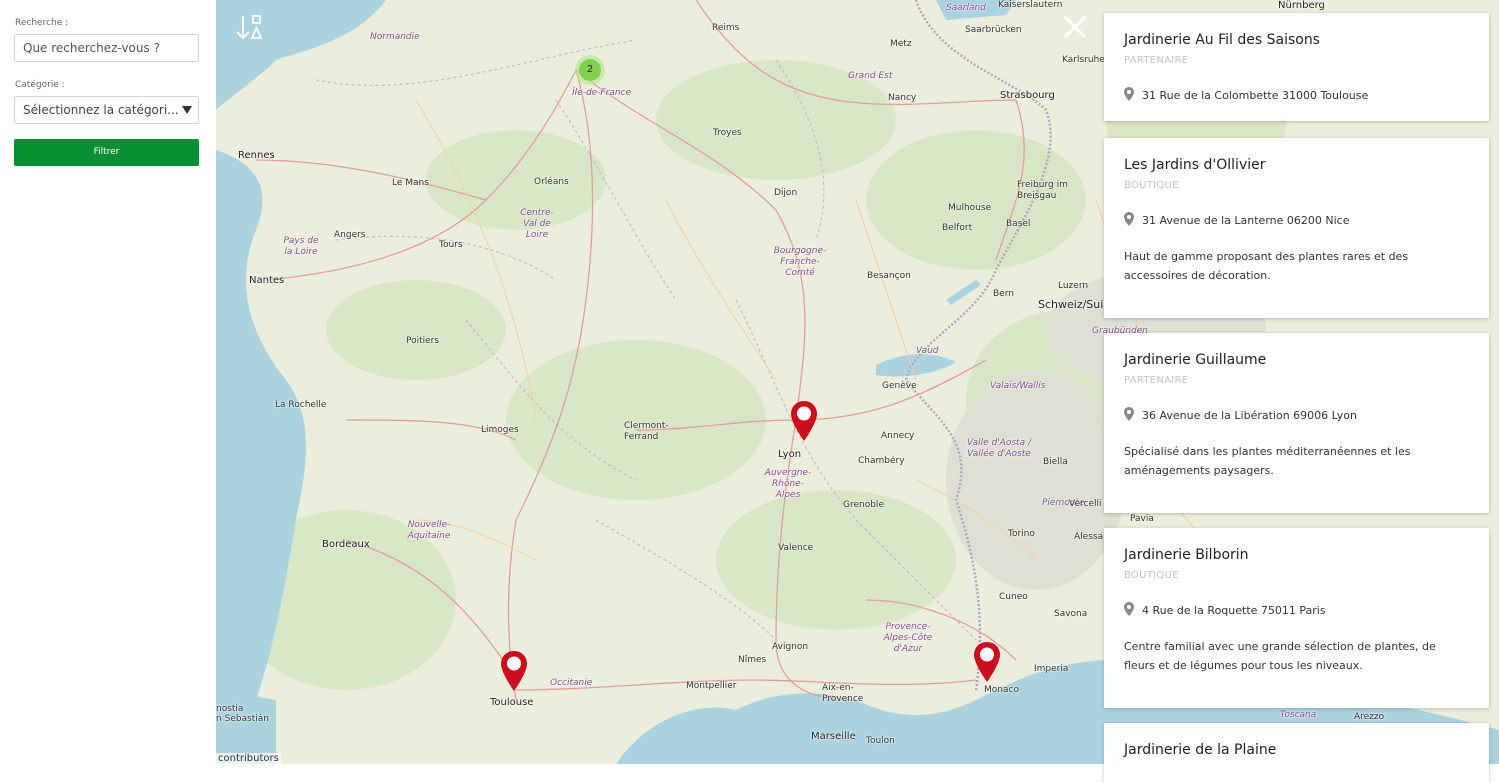 This screenshot has width=1499, height=783. I want to click on city-label: n Sebastián, so click(242, 719).